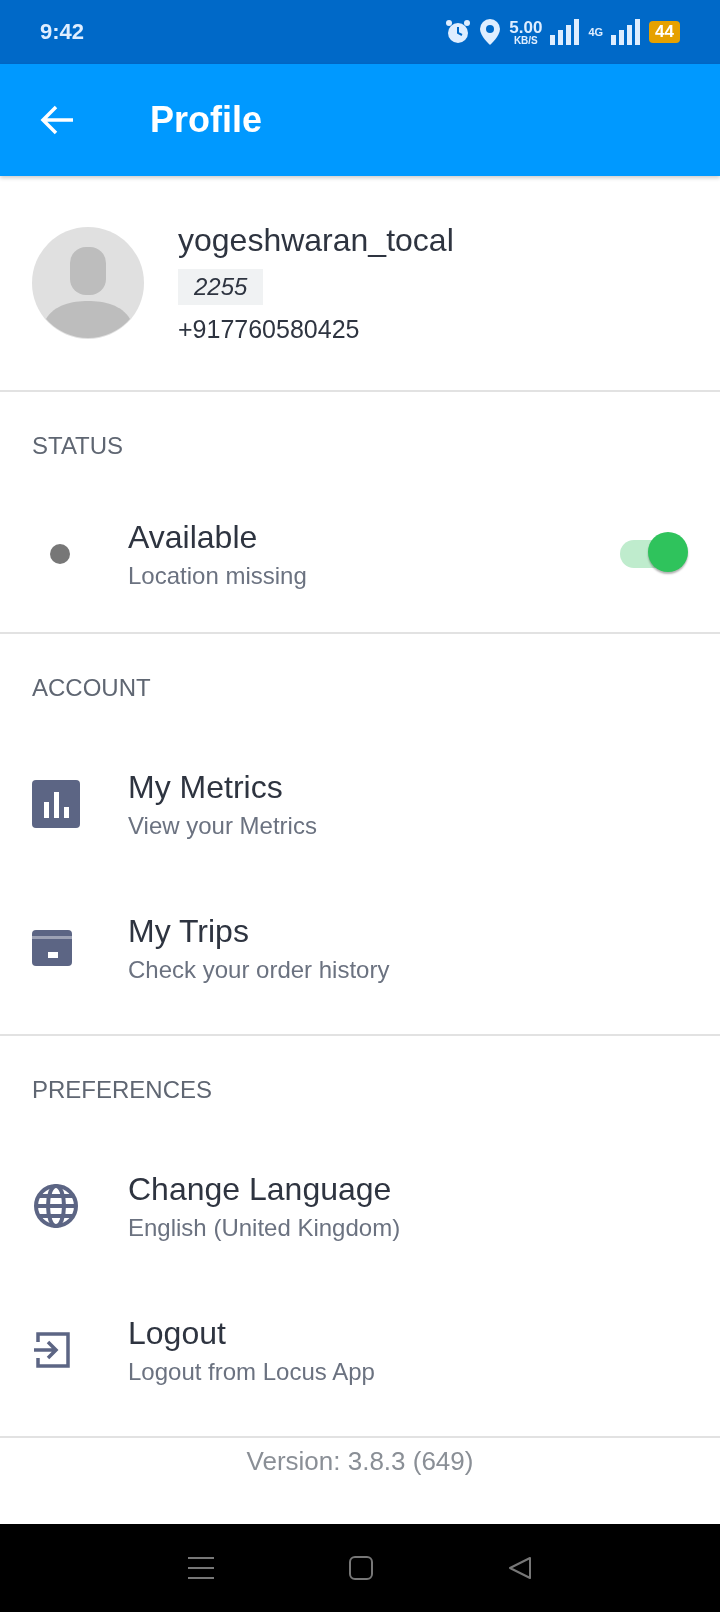  What do you see at coordinates (217, 575) in the screenshot?
I see `row-subtitle: Location missing` at bounding box center [217, 575].